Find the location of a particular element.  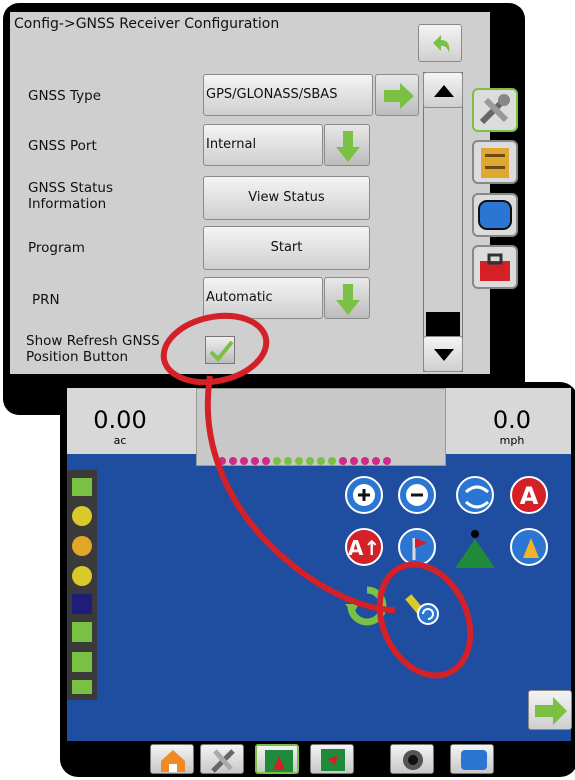

camera-icon is located at coordinates (413, 760).